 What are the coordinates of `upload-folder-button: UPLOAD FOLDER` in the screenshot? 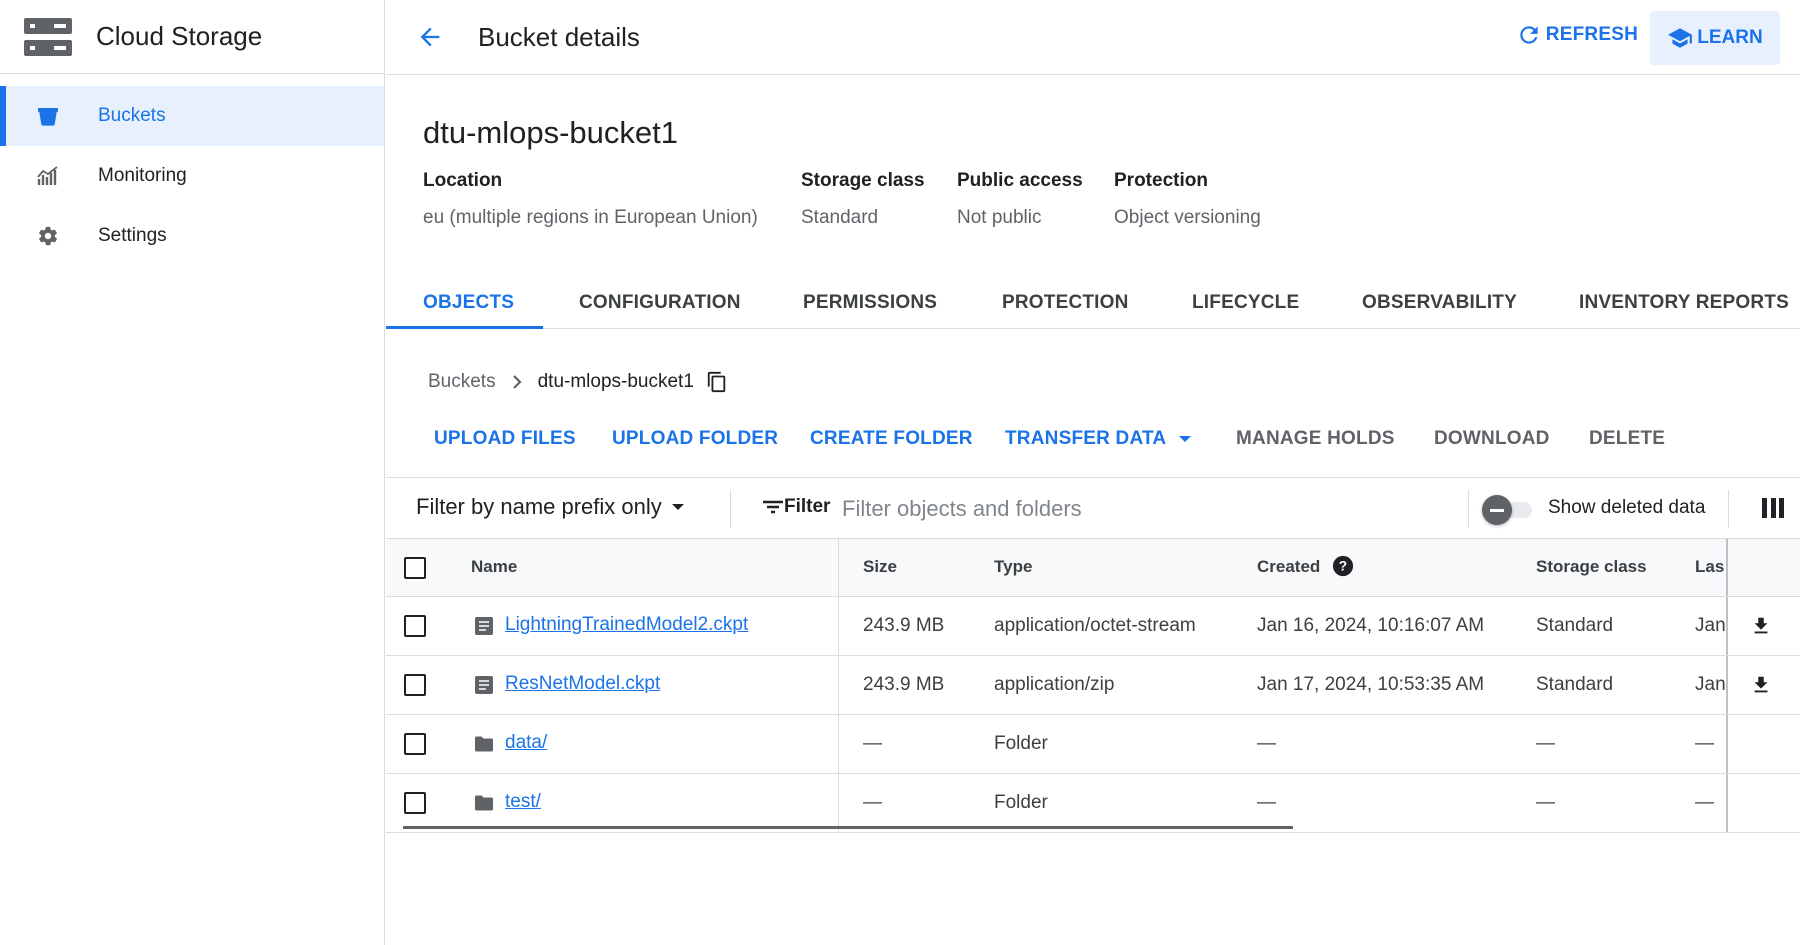 It's located at (695, 439).